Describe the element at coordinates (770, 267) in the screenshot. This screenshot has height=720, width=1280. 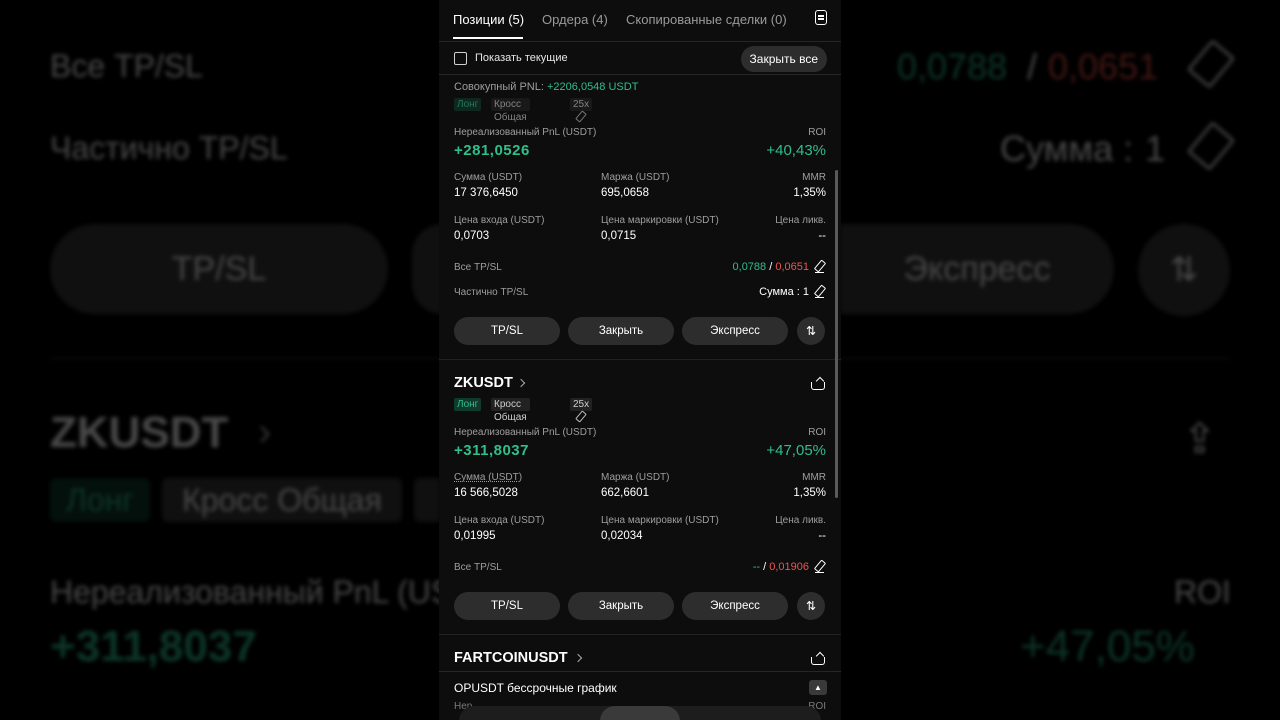
I see `tpsl-values: 0,0788 / 0,0651` at that location.